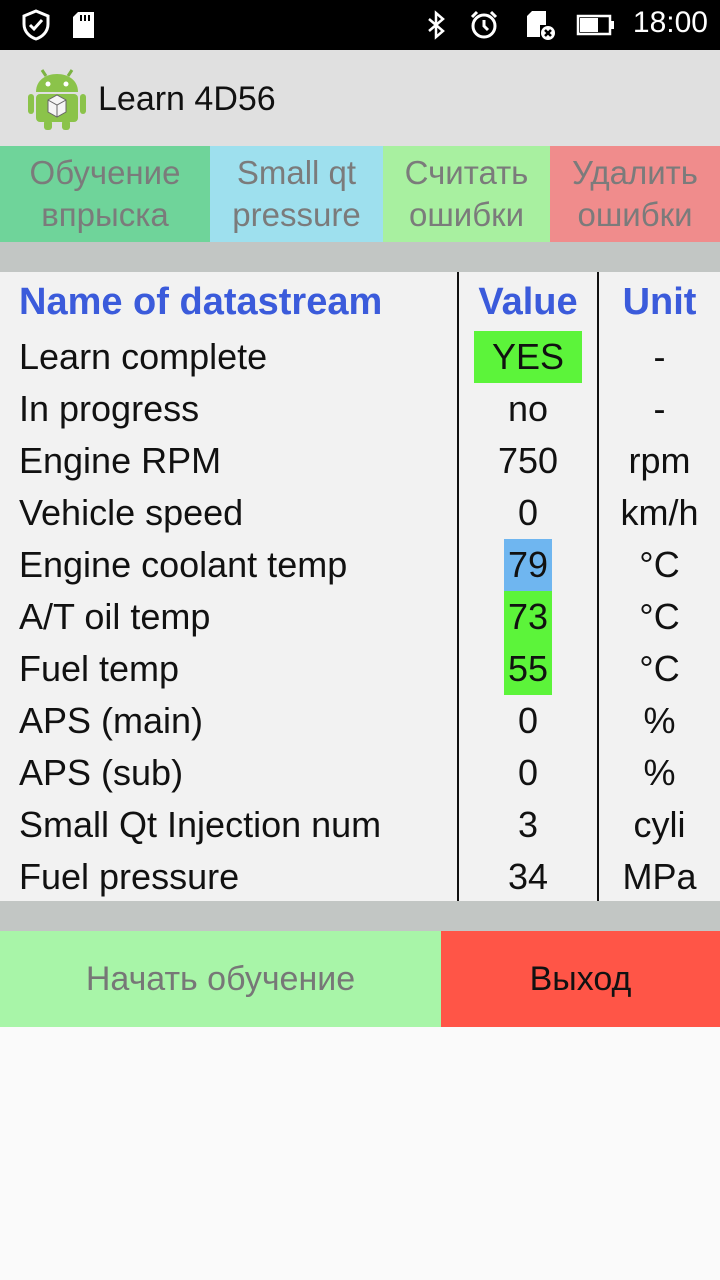 The width and height of the screenshot is (720, 1280). What do you see at coordinates (360, 25) in the screenshot?
I see `status-bar: 18:00` at bounding box center [360, 25].